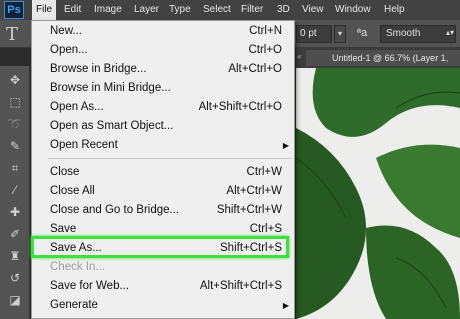 This screenshot has height=319, width=460. Describe the element at coordinates (15, 102) in the screenshot. I see `marquee-tool-icon: ⬚` at that location.